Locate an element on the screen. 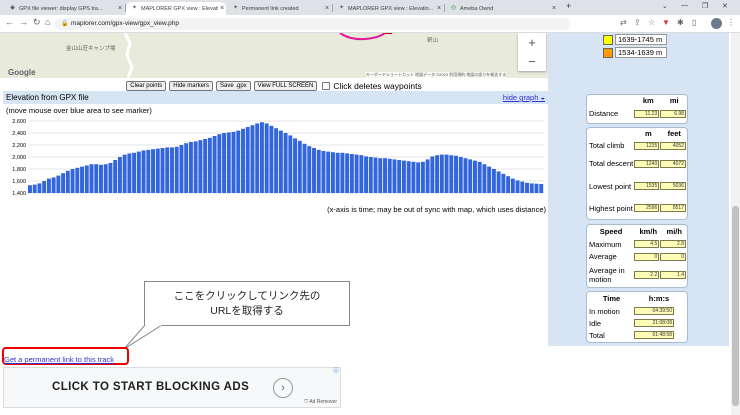  translate-icon: ⇄ is located at coordinates (623, 22).